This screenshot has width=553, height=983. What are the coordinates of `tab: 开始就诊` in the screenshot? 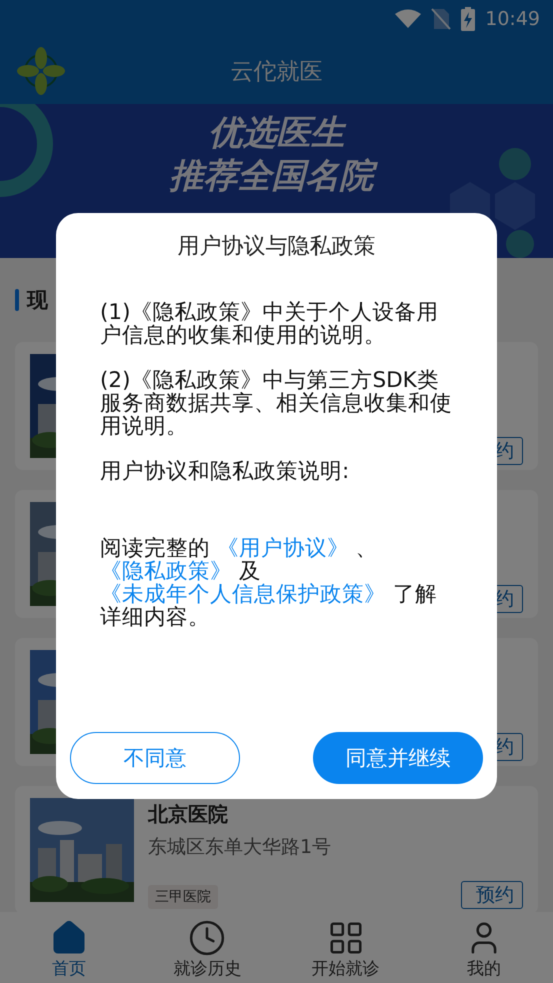 It's located at (345, 947).